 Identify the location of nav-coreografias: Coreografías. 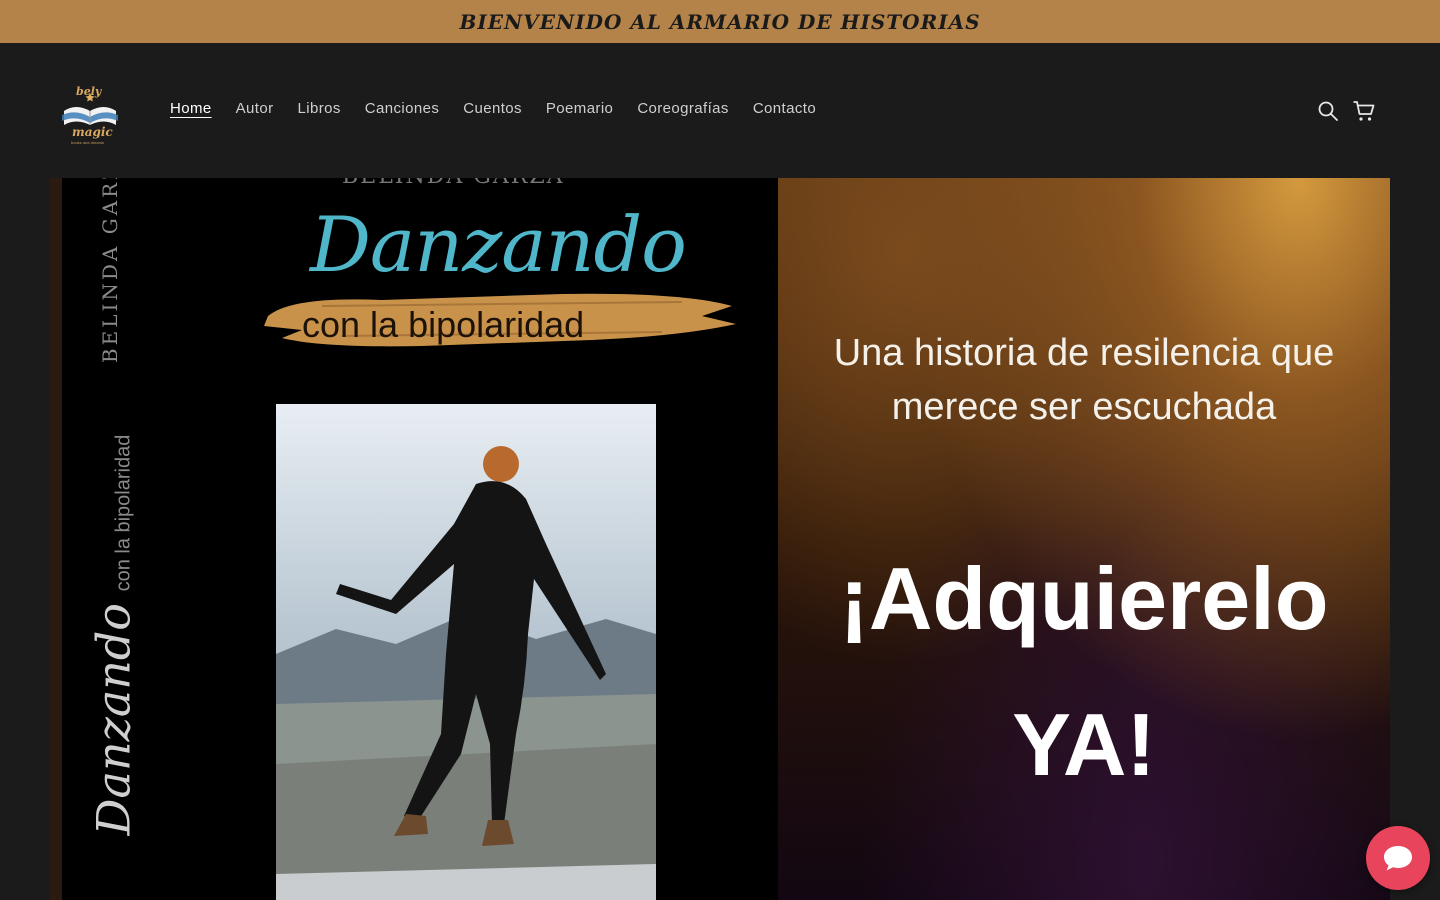
(683, 108).